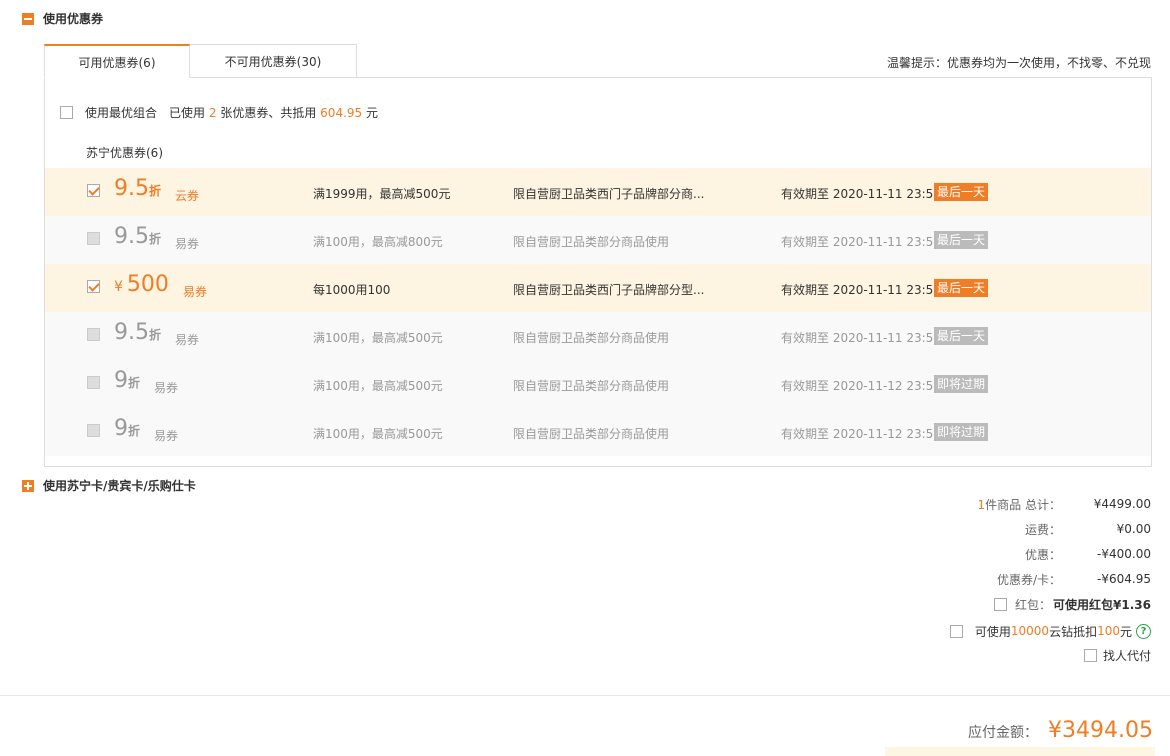  What do you see at coordinates (1074, 579) in the screenshot?
I see `coupon-card-line: 优惠券/卡： -¥604.95` at bounding box center [1074, 579].